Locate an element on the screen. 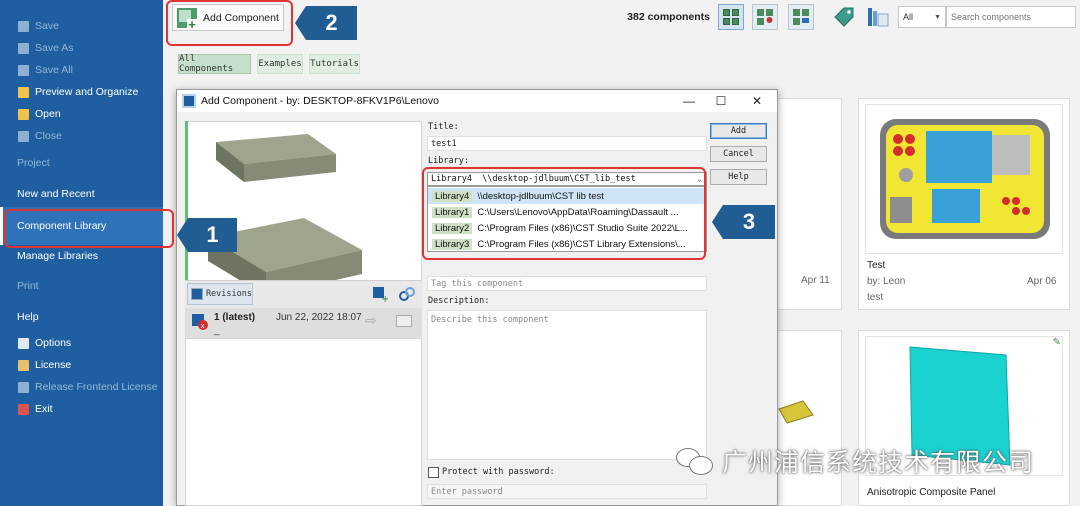 The image size is (1080, 506). menu-item-label: Help is located at coordinates (28, 317).